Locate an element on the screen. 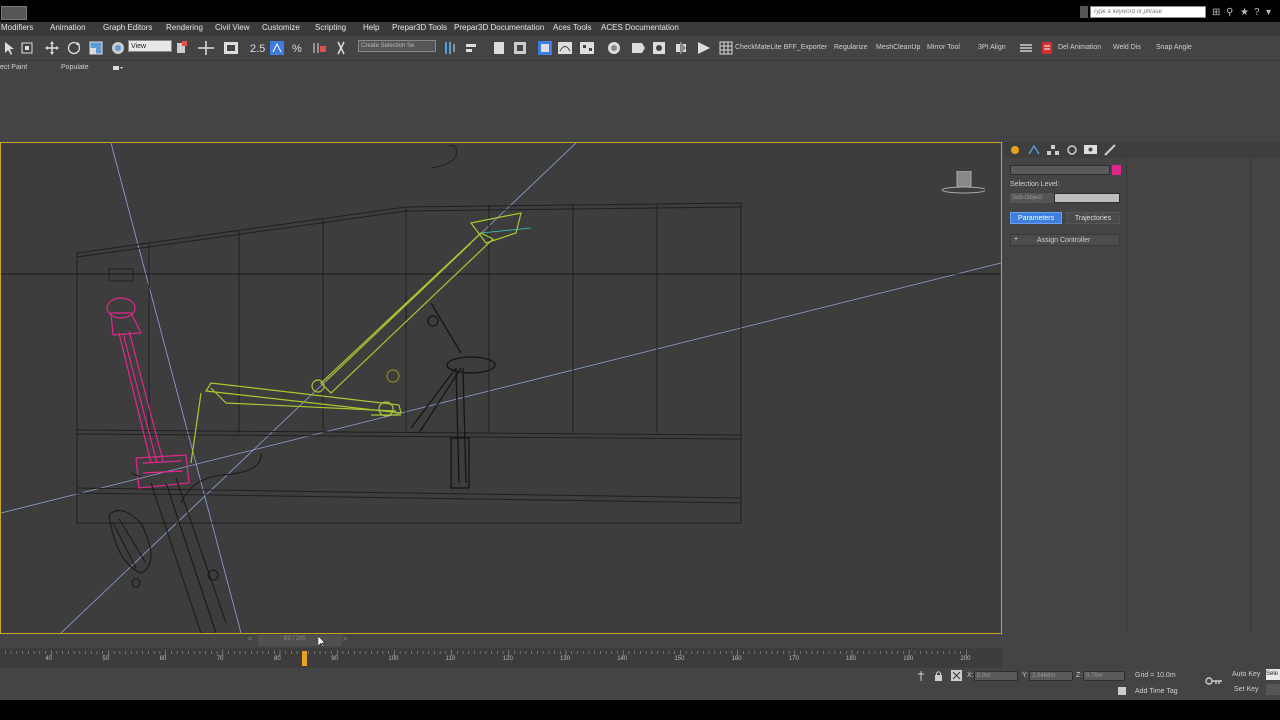 The width and height of the screenshot is (1280, 720). z-coordinate-field: 0.75m is located at coordinates (1104, 676).